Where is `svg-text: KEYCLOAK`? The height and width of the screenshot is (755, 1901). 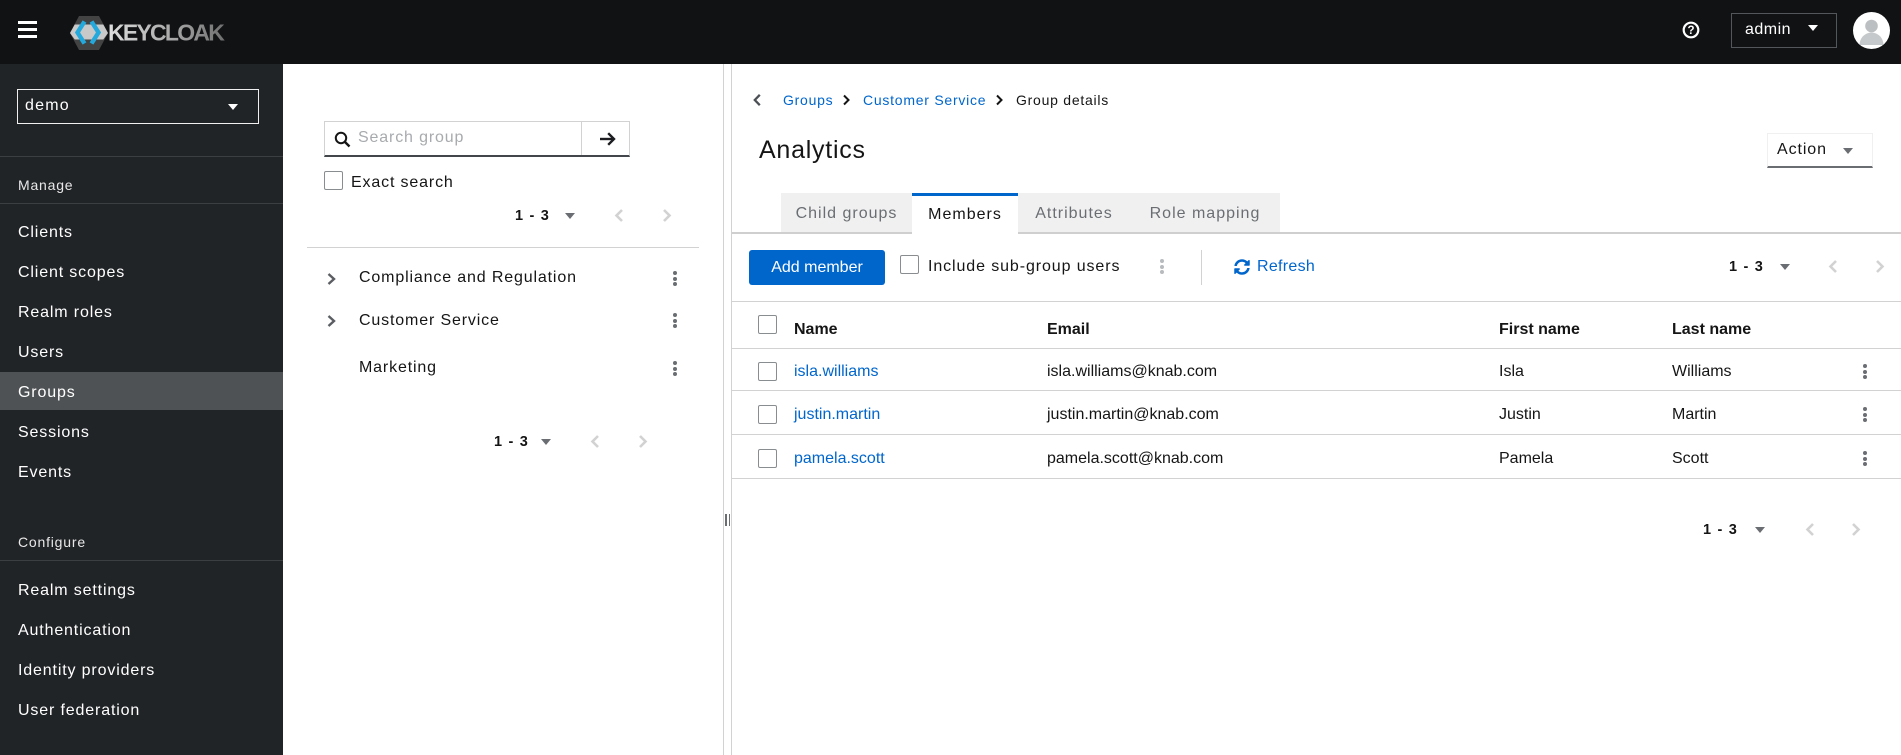
svg-text: KEYCLOAK is located at coordinates (166, 33).